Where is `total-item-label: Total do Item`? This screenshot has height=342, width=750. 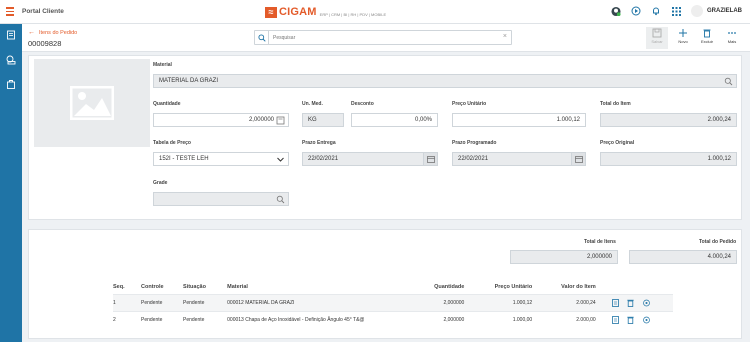 total-item-label: Total do Item is located at coordinates (615, 104).